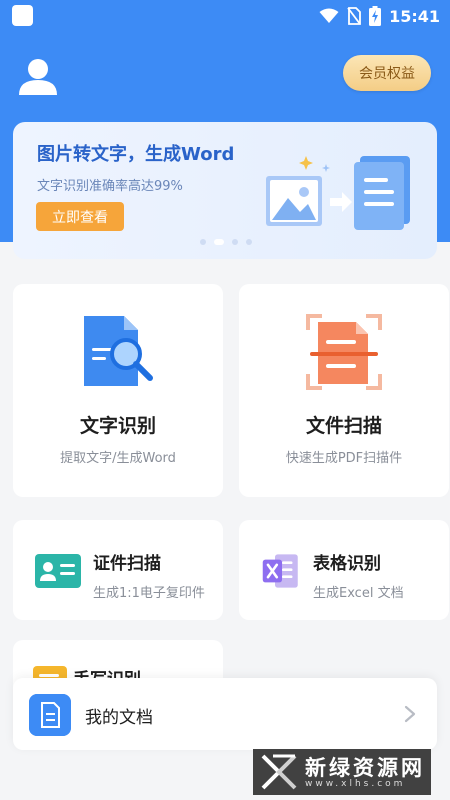 The height and width of the screenshot is (800, 450). What do you see at coordinates (110, 186) in the screenshot?
I see `banner-subtitle: 文字识别准确率高达99%` at bounding box center [110, 186].